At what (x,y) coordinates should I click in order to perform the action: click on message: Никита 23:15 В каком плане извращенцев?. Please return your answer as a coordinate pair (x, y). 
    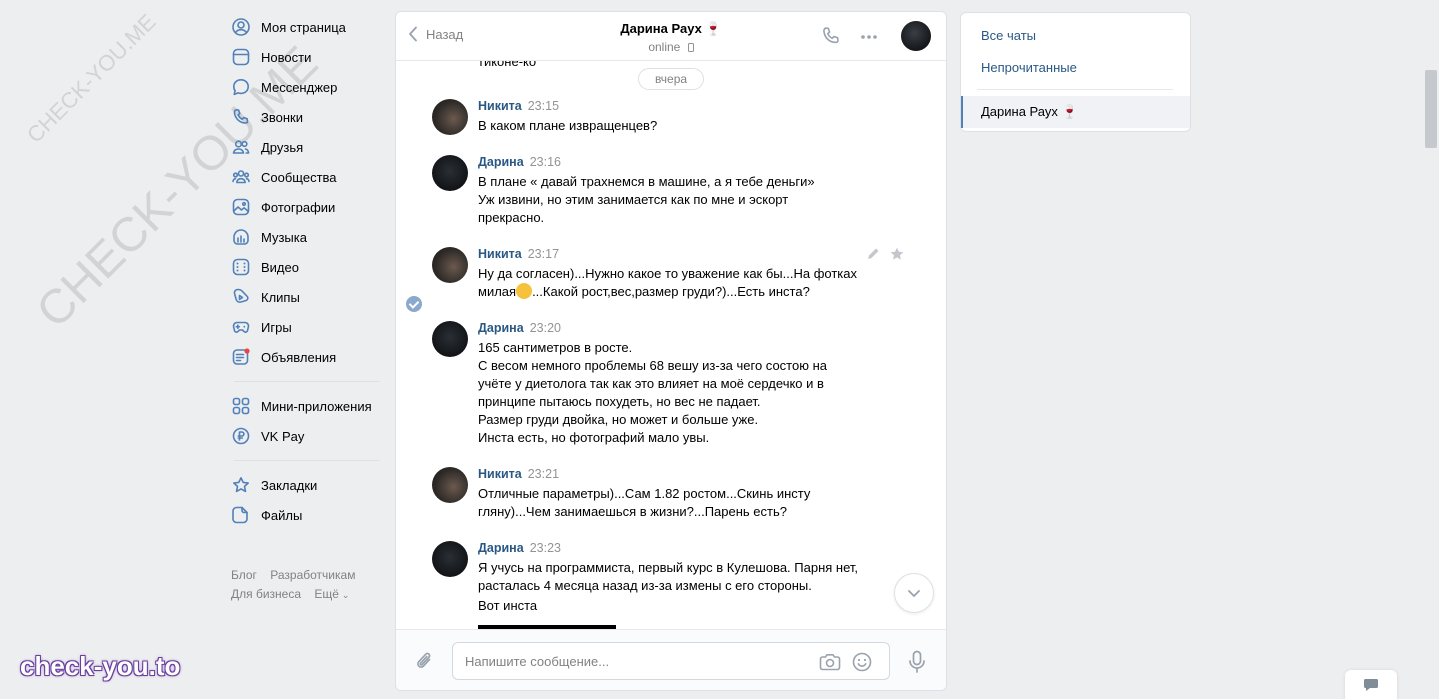
    Looking at the image, I should click on (657, 119).